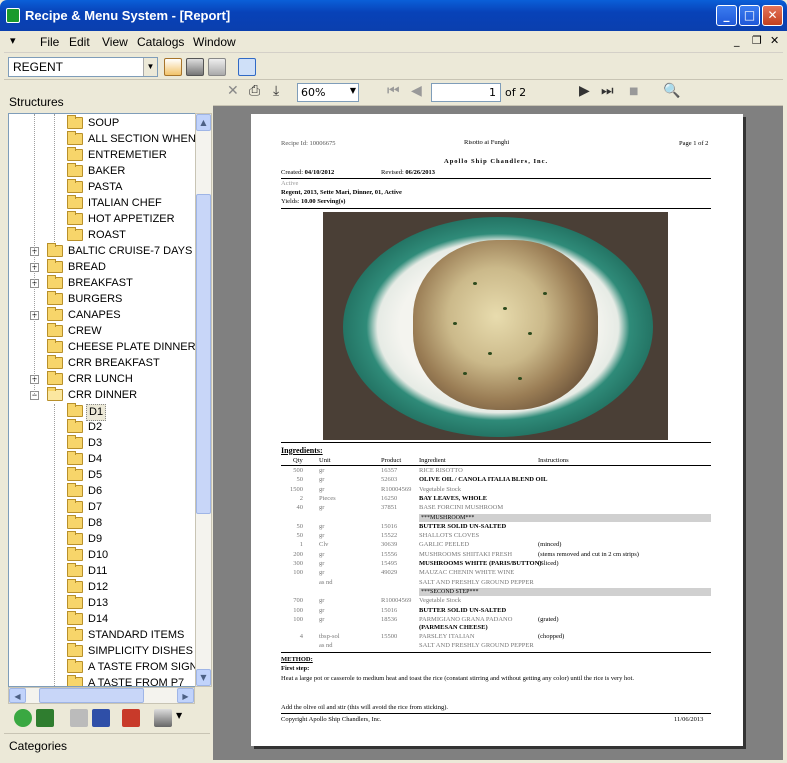 The image size is (787, 763). What do you see at coordinates (102, 219) in the screenshot?
I see `tree-node: HOT APPETIZER` at bounding box center [102, 219].